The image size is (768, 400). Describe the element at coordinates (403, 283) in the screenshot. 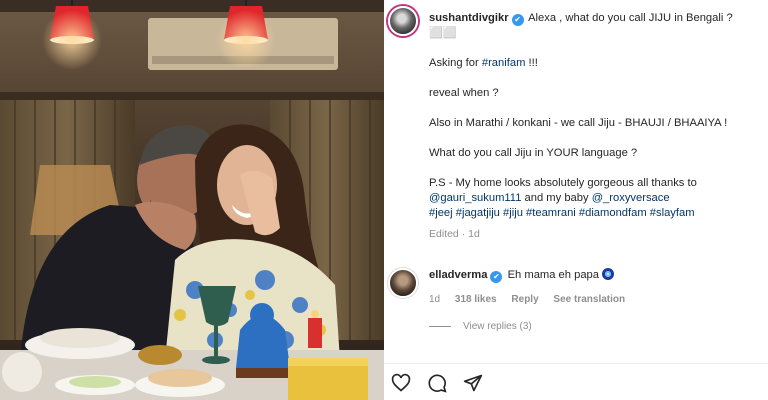

I see `commenter-avatar` at that location.